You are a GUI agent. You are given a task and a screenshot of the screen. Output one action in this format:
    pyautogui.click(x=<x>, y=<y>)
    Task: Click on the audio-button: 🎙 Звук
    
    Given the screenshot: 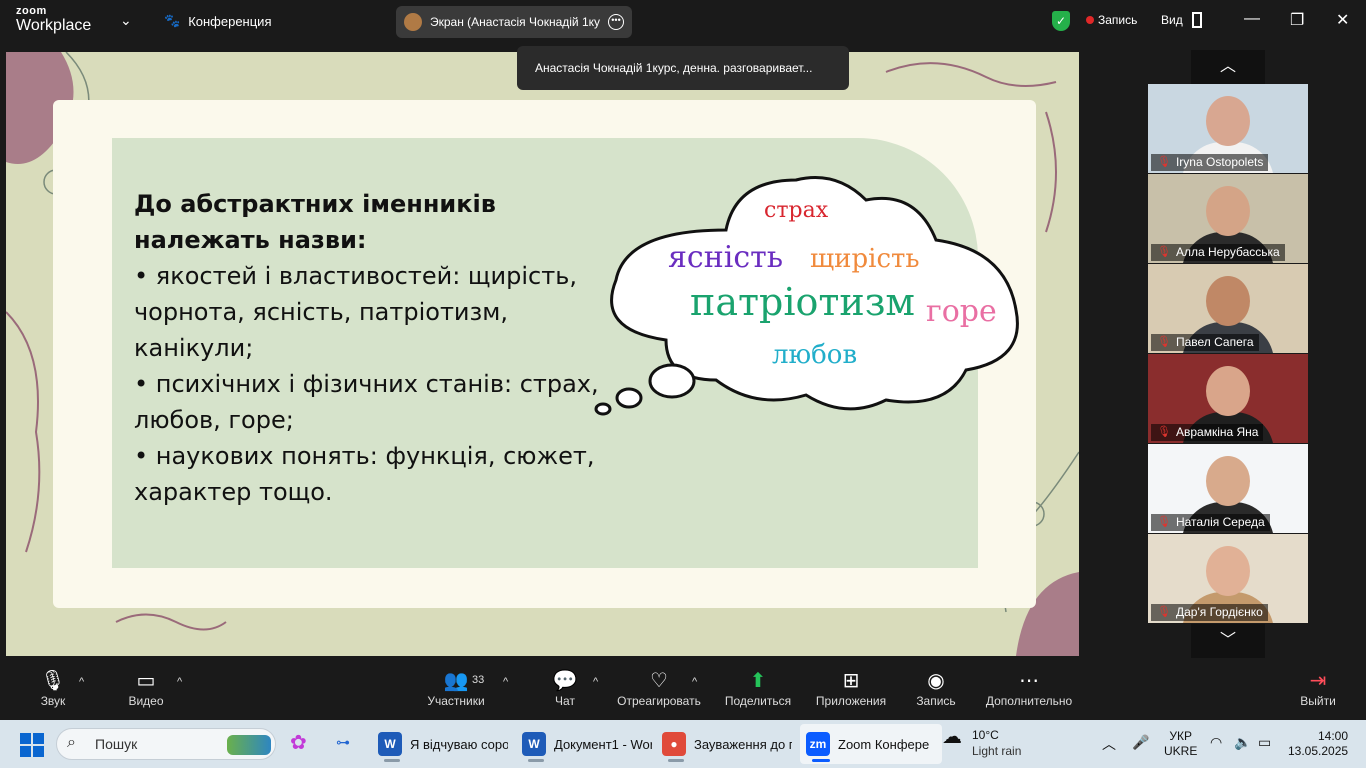 What is the action you would take?
    pyautogui.click(x=53, y=688)
    